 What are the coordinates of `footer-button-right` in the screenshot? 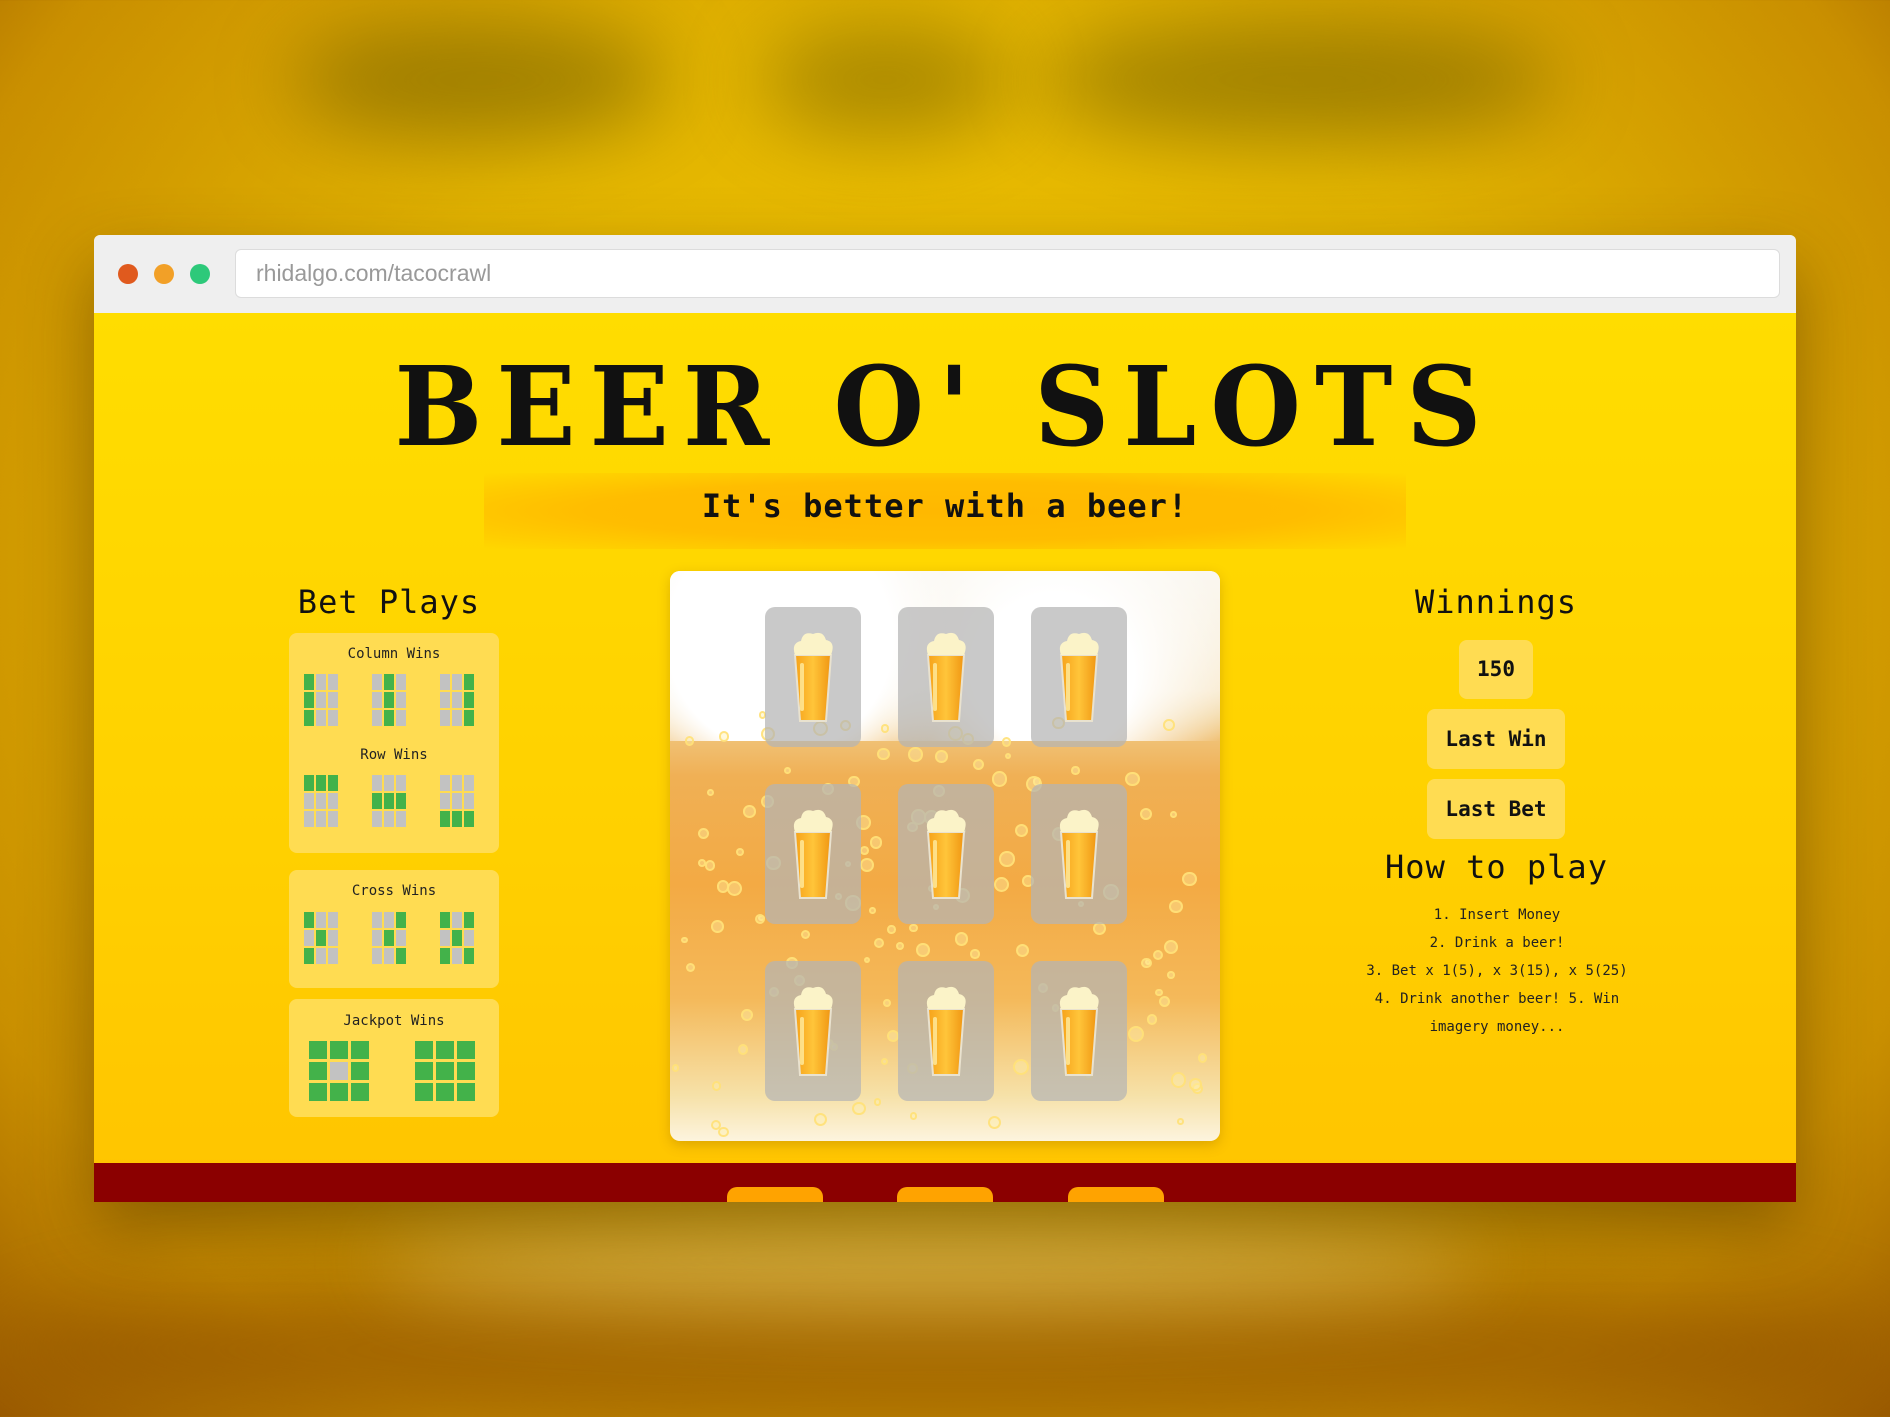 It's located at (1116, 1194).